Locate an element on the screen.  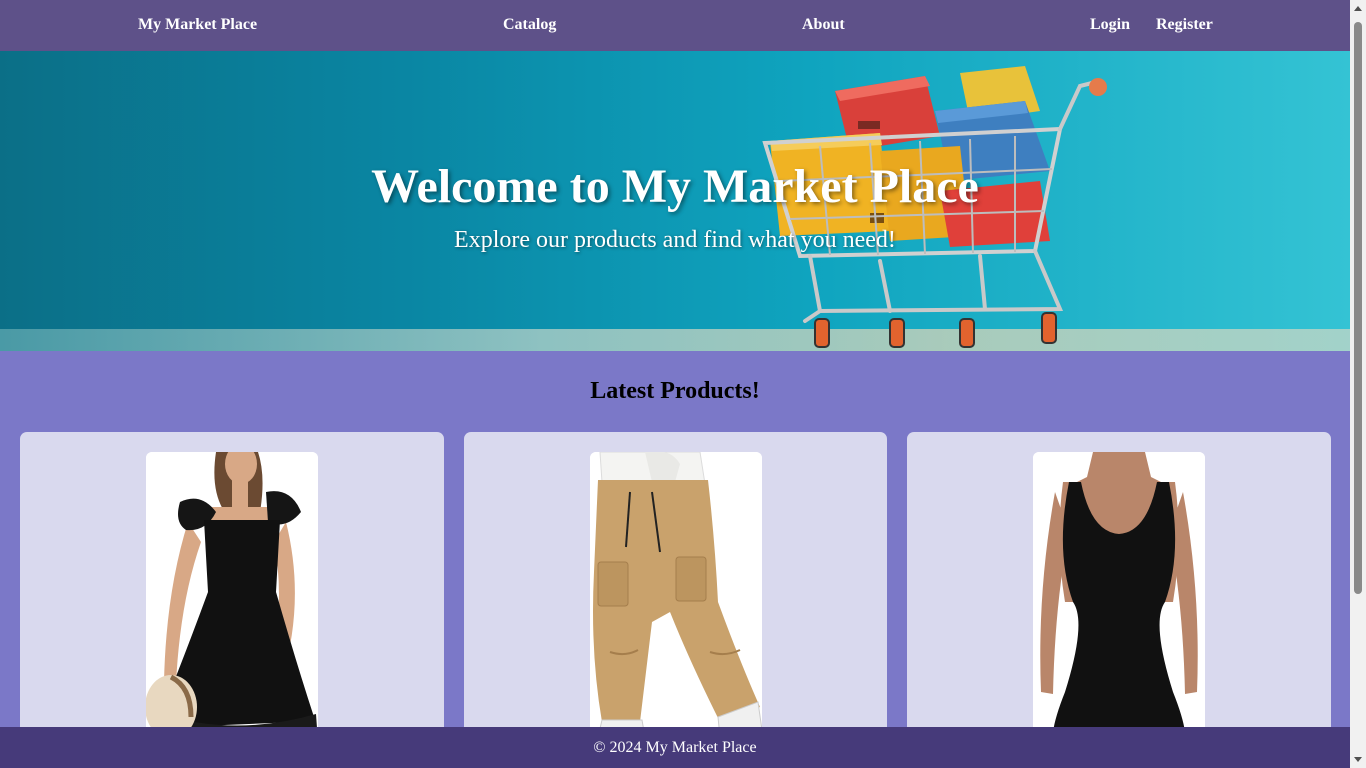
nav-link-about: About is located at coordinates (823, 25).